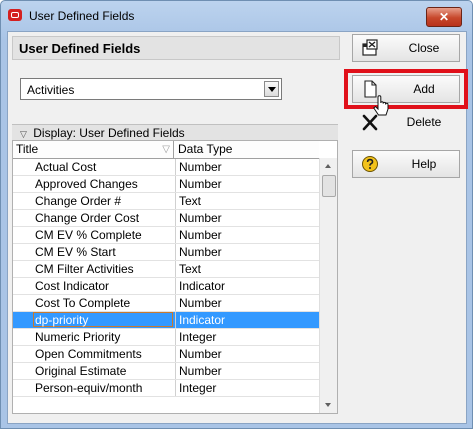 Image resolution: width=473 pixels, height=429 pixels. What do you see at coordinates (166, 286) in the screenshot?
I see `table-row: Cost Indicator Indicator` at bounding box center [166, 286].